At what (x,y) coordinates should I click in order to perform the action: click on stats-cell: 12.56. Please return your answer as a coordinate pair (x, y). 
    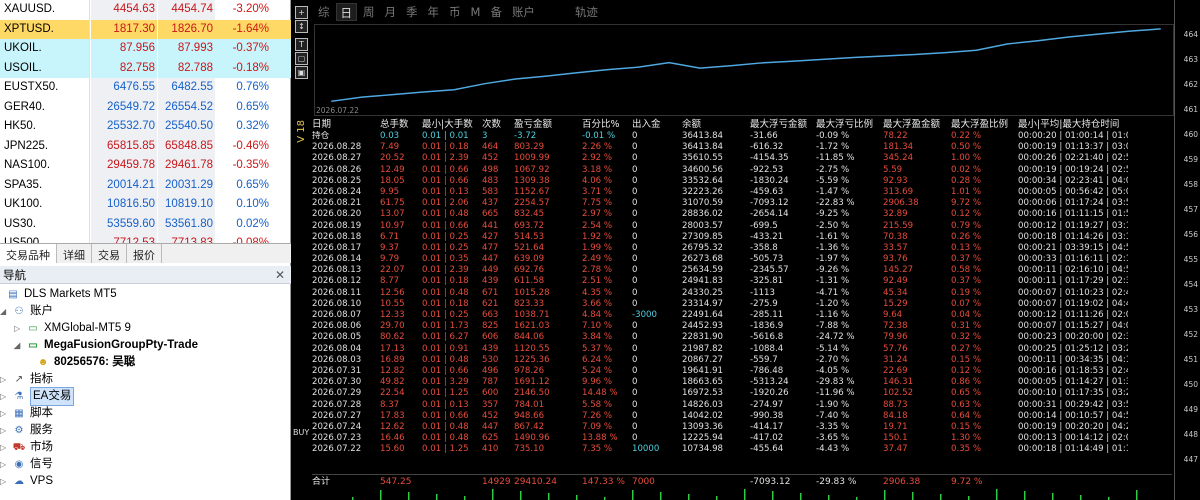
    Looking at the image, I should click on (392, 292).